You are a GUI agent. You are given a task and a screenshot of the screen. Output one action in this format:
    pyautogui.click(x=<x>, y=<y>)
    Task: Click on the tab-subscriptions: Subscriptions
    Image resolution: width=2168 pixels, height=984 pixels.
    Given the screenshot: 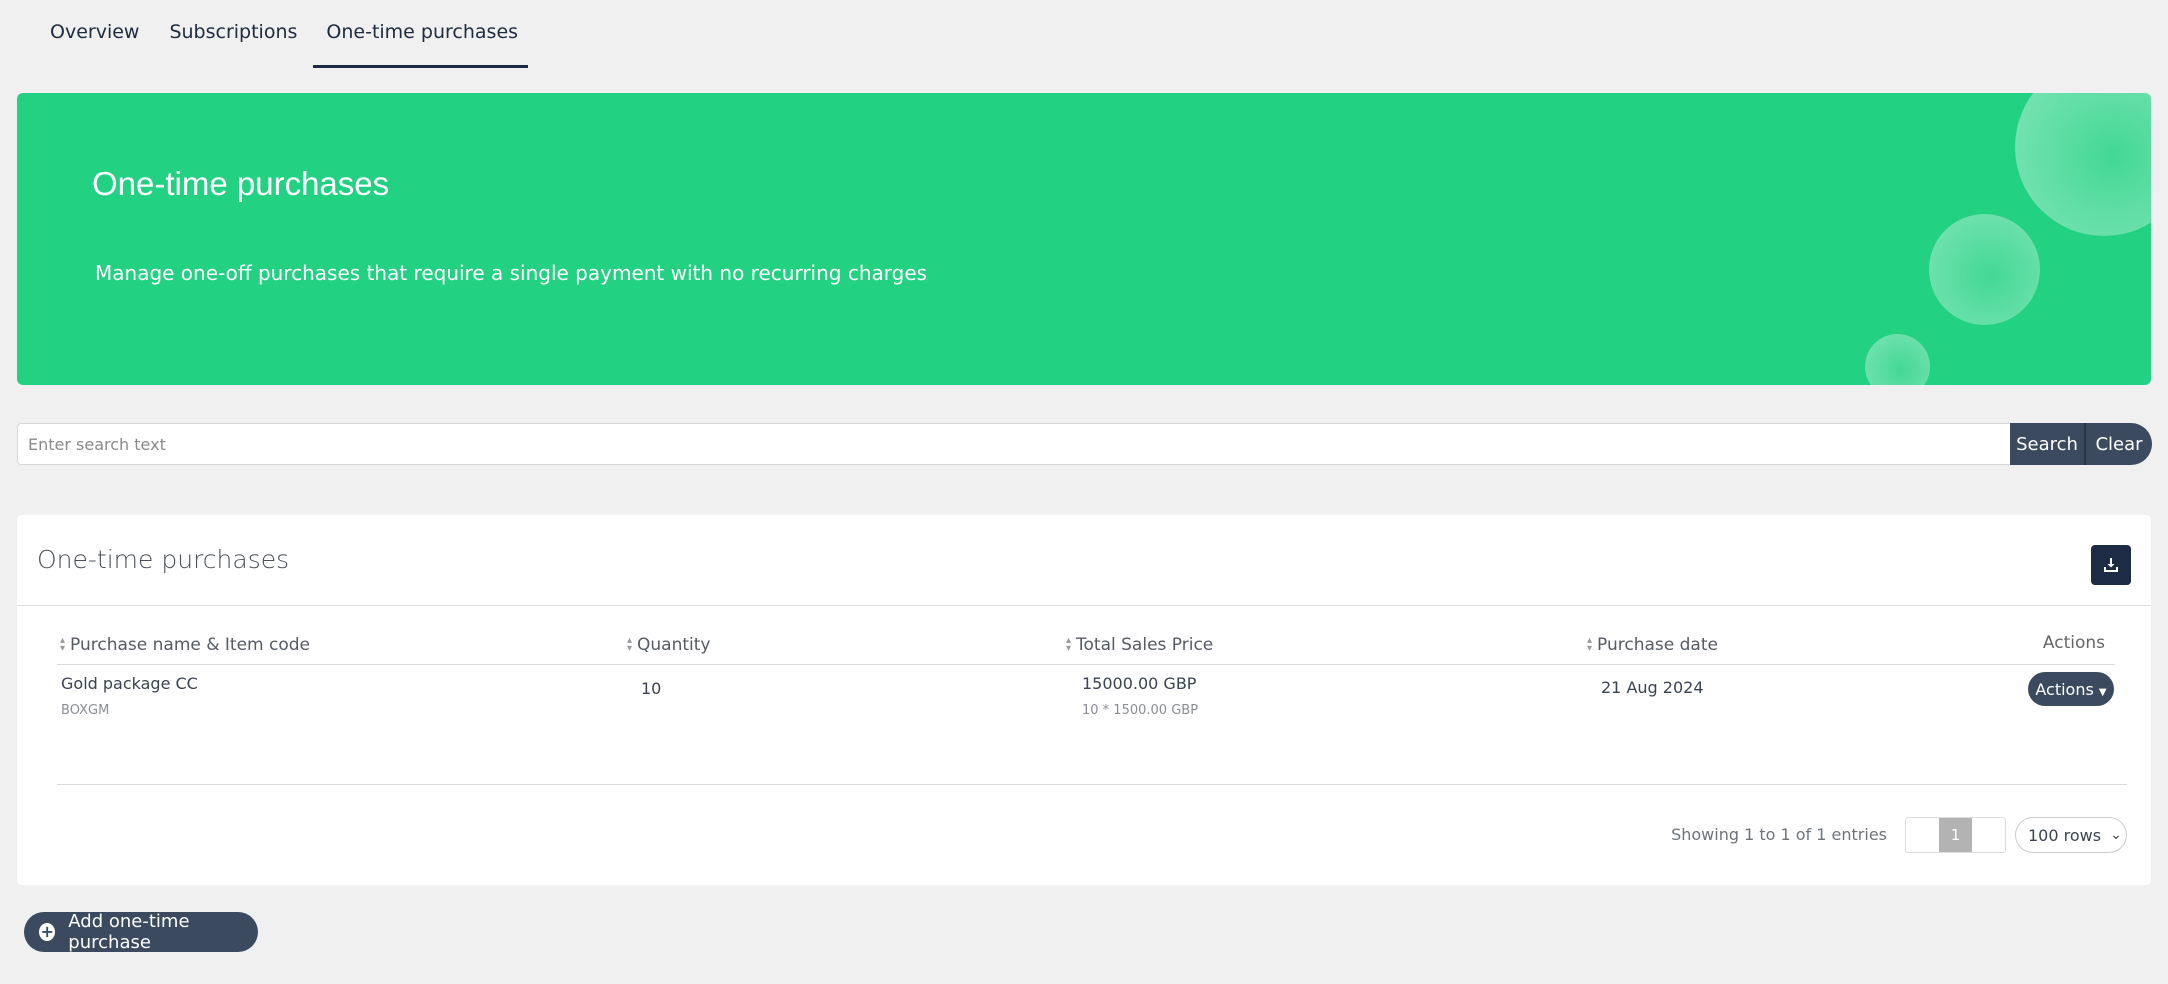 What is the action you would take?
    pyautogui.click(x=234, y=34)
    